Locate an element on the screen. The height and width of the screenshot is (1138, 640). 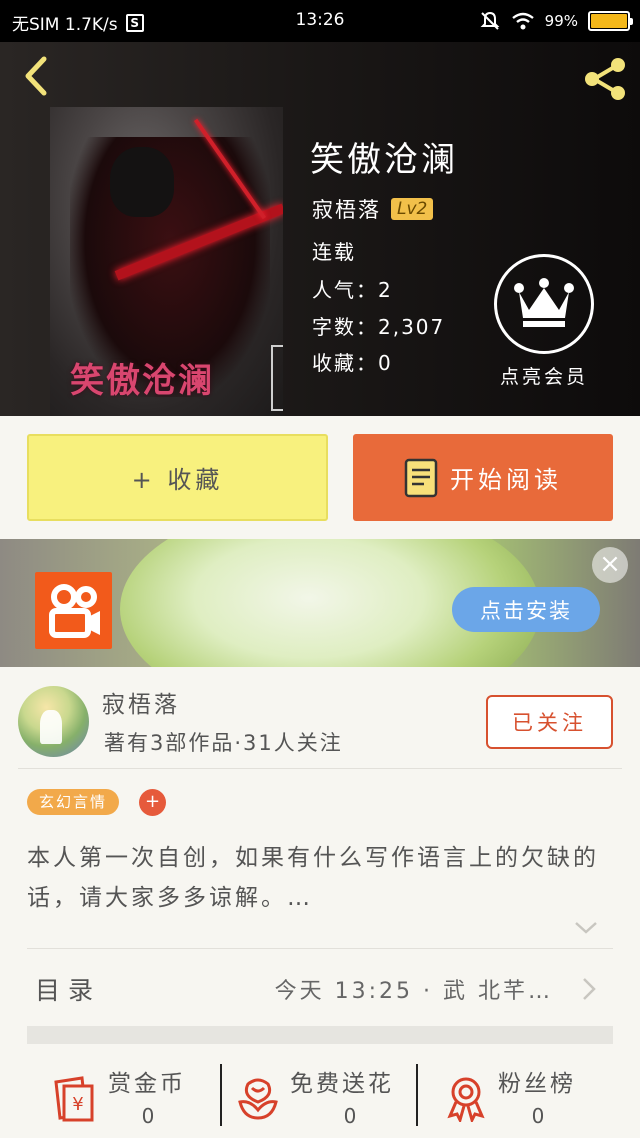
reward-coins-button: ¥ 赏金币 0 is located at coordinates (127, 1096).